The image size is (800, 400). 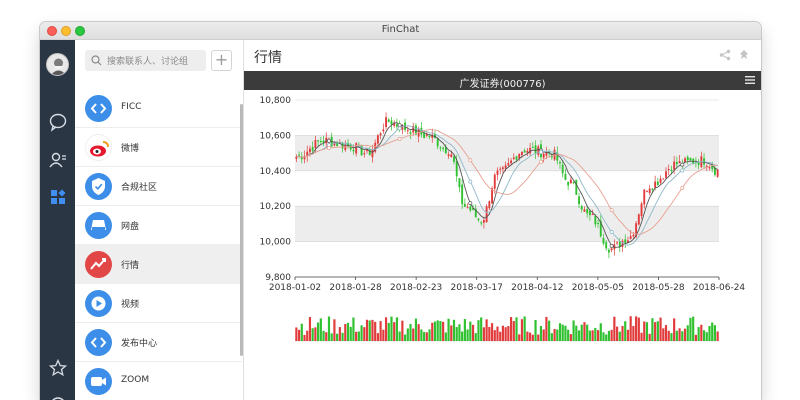 I want to click on y-tick-label: 10,800, so click(x=276, y=101).